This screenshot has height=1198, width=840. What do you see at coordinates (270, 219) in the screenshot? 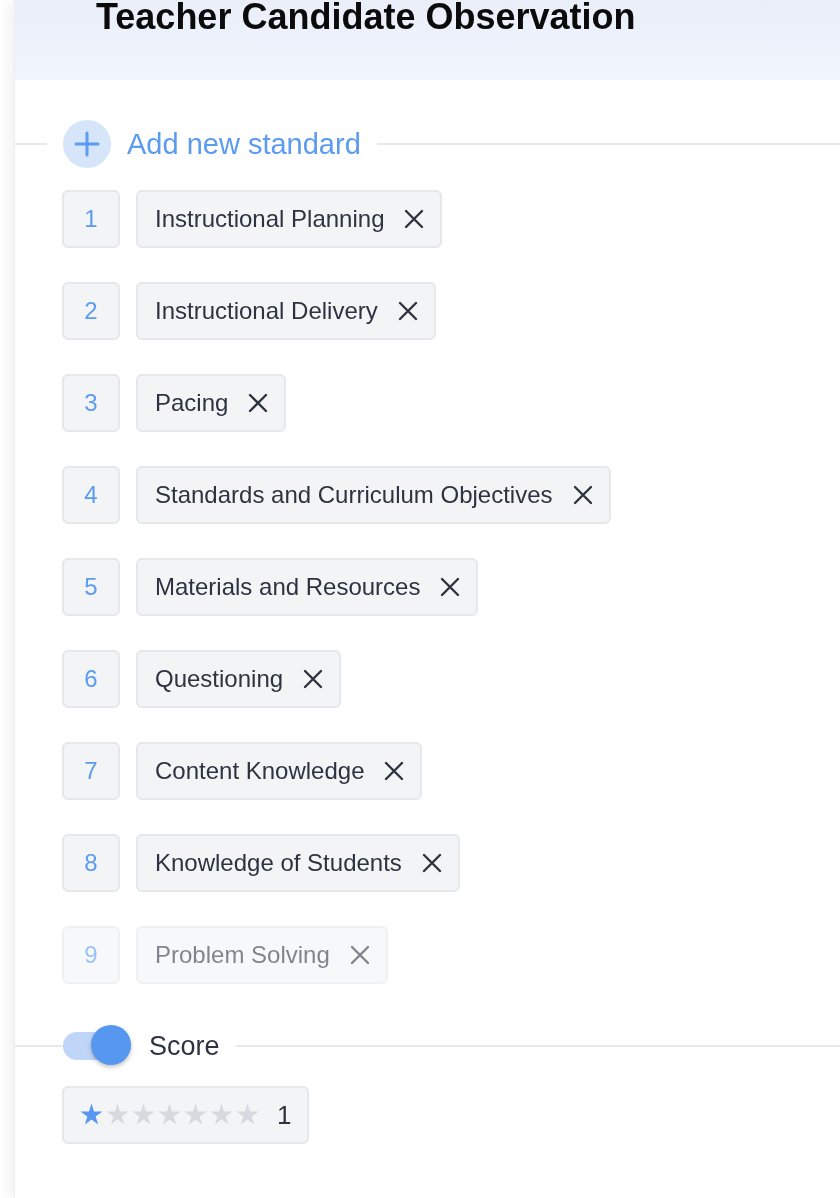
I see `standard-name: Instructional Planning` at bounding box center [270, 219].